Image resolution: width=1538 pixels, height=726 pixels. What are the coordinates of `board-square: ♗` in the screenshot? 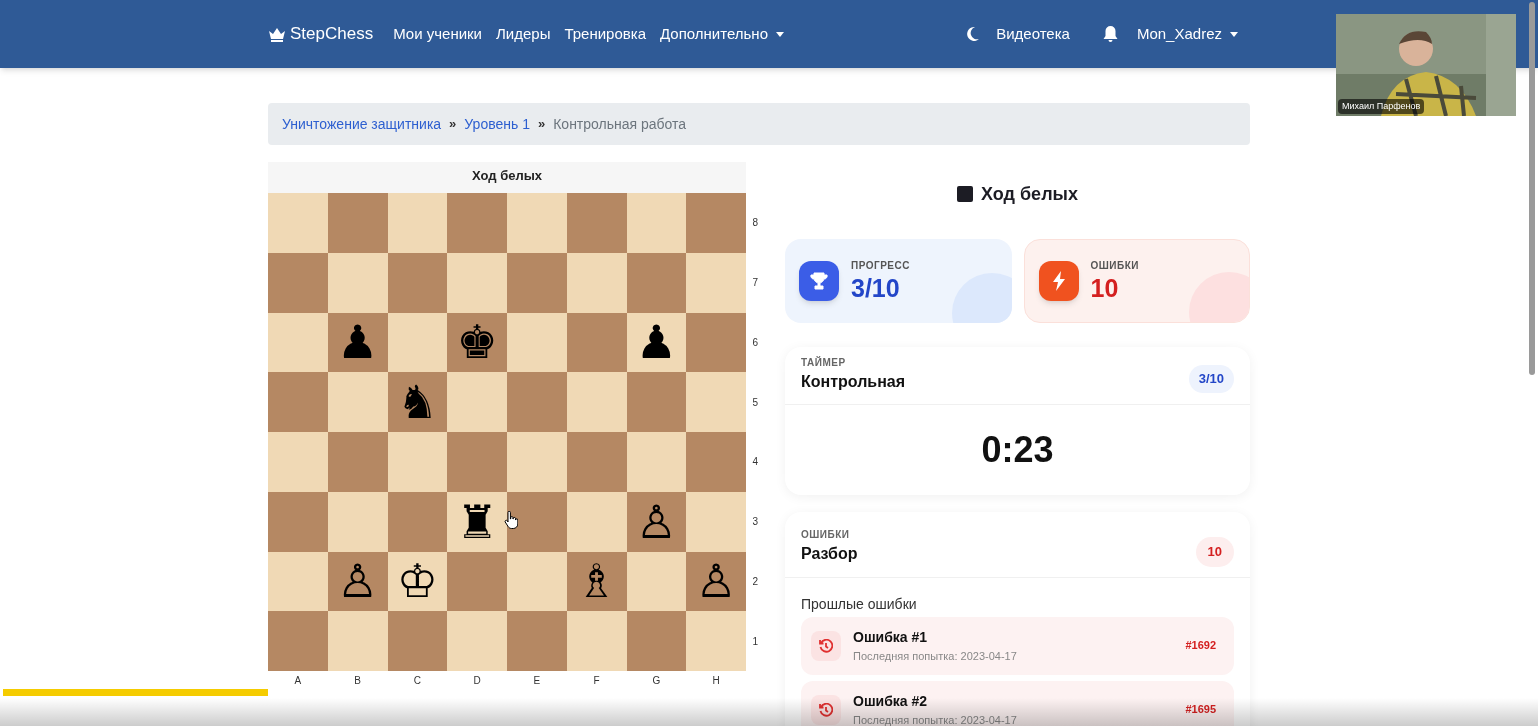 It's located at (596, 581).